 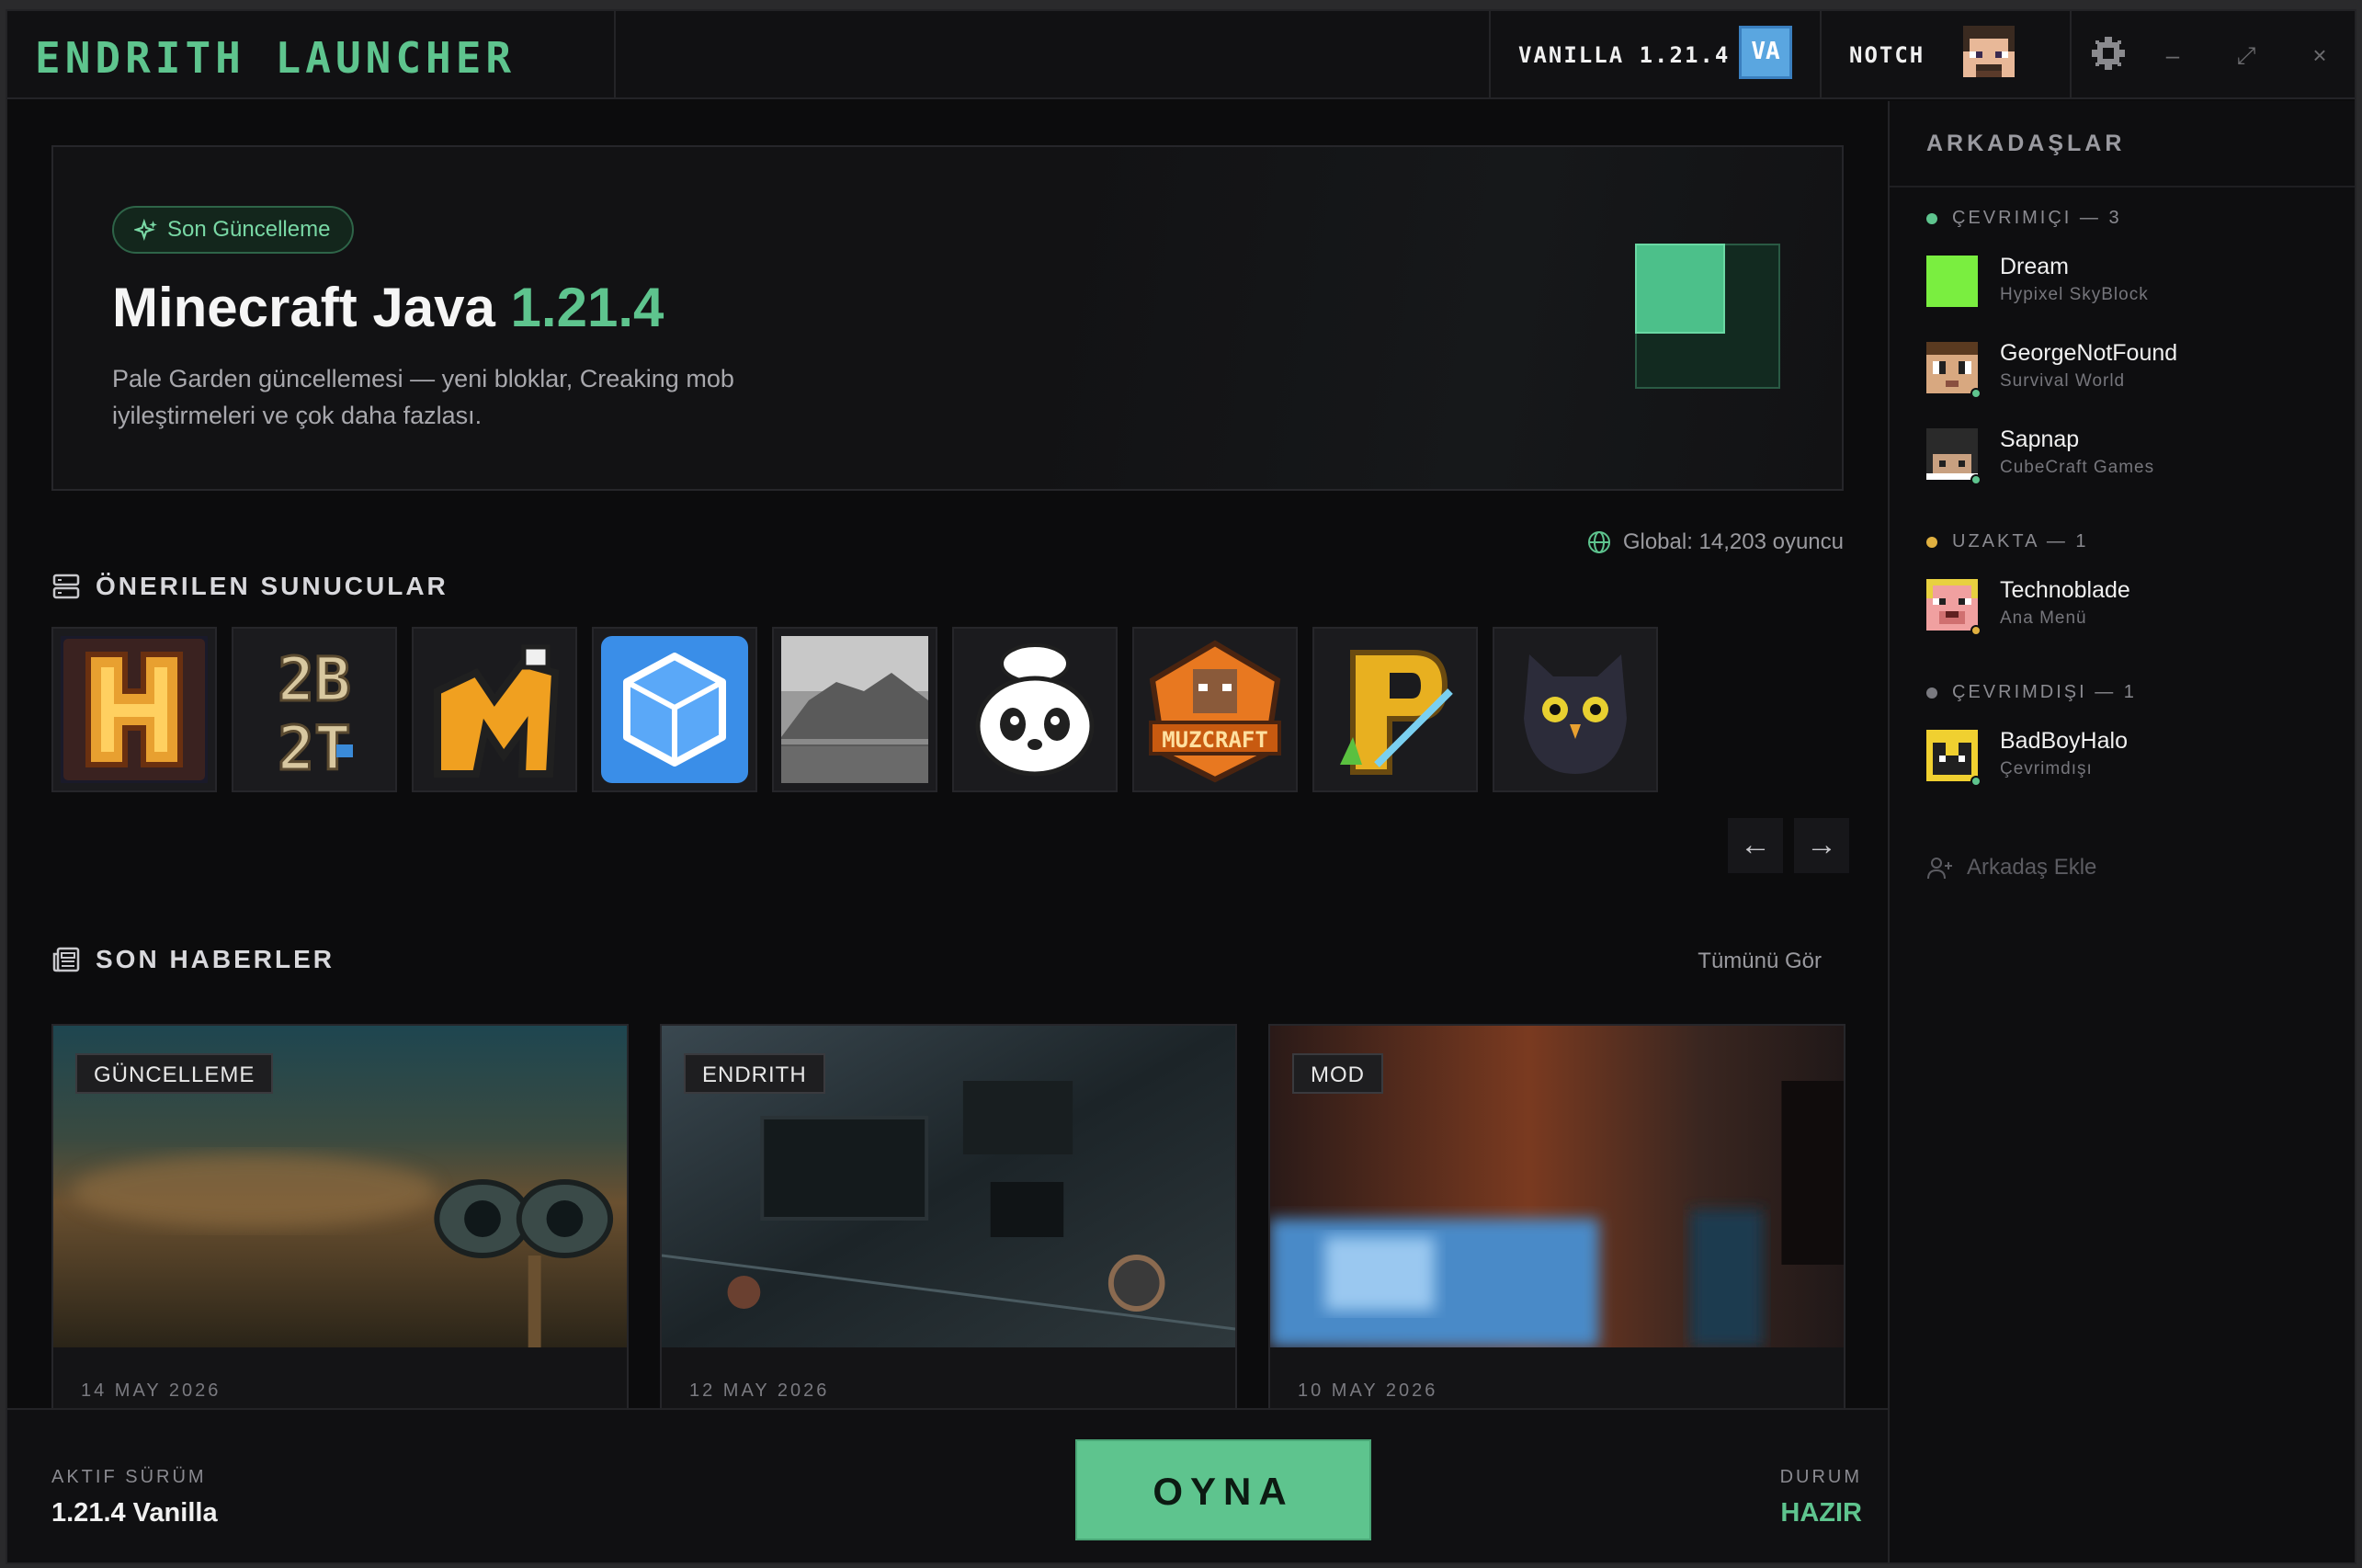 What do you see at coordinates (1760, 962) in the screenshot?
I see `see-all-news-link: Tümünü Gör` at bounding box center [1760, 962].